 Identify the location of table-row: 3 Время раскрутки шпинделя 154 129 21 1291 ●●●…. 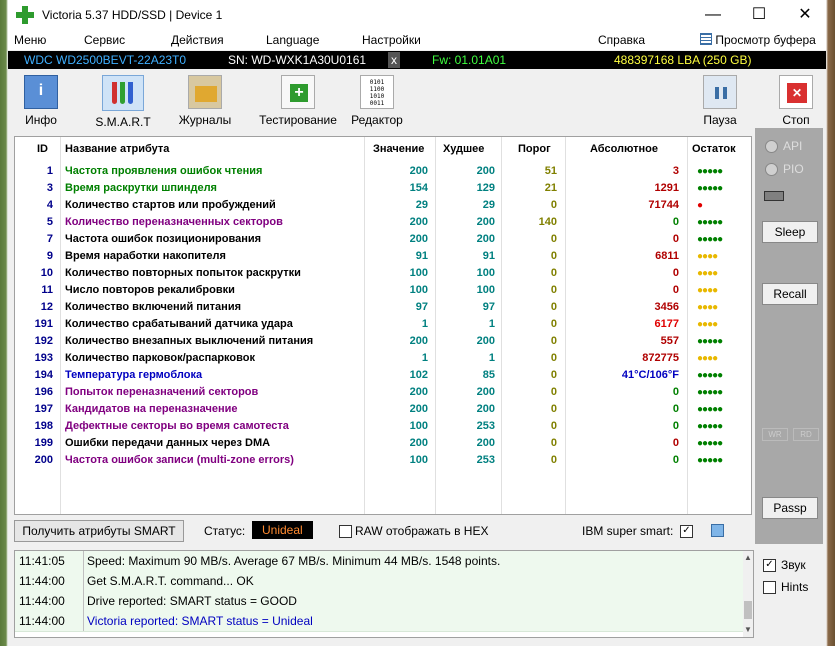
(383, 188).